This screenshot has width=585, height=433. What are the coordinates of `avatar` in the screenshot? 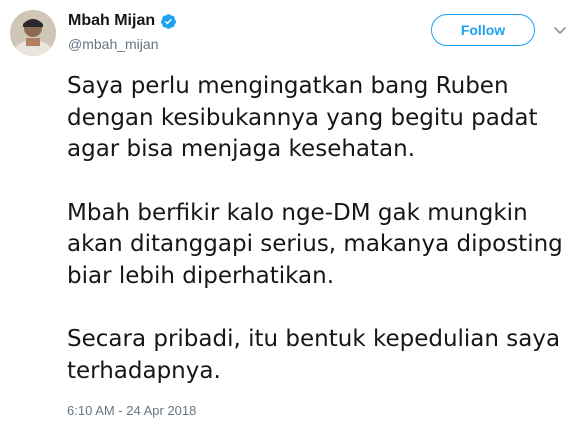 It's located at (33, 33).